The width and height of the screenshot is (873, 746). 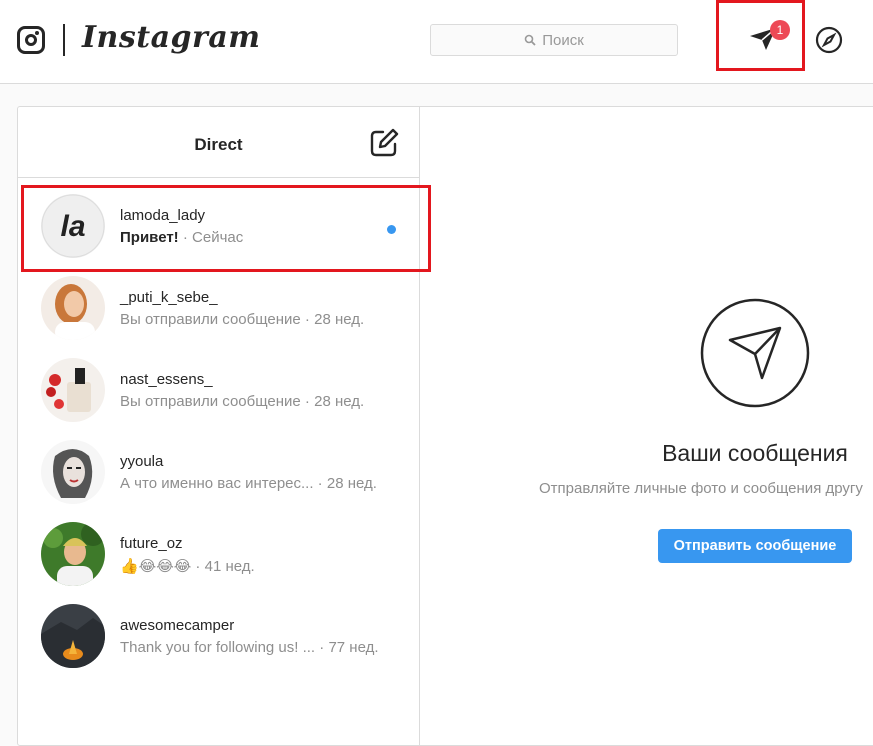 What do you see at coordinates (829, 40) in the screenshot?
I see `compass-icon` at bounding box center [829, 40].